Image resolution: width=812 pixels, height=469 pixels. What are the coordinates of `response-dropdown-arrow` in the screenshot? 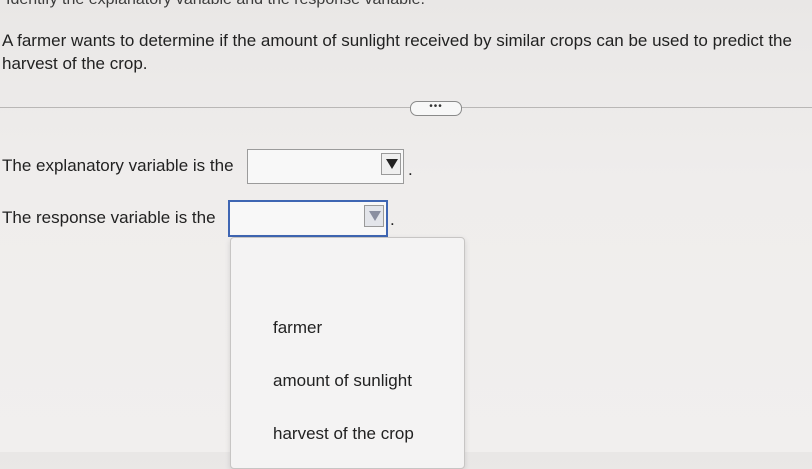 It's located at (374, 216).